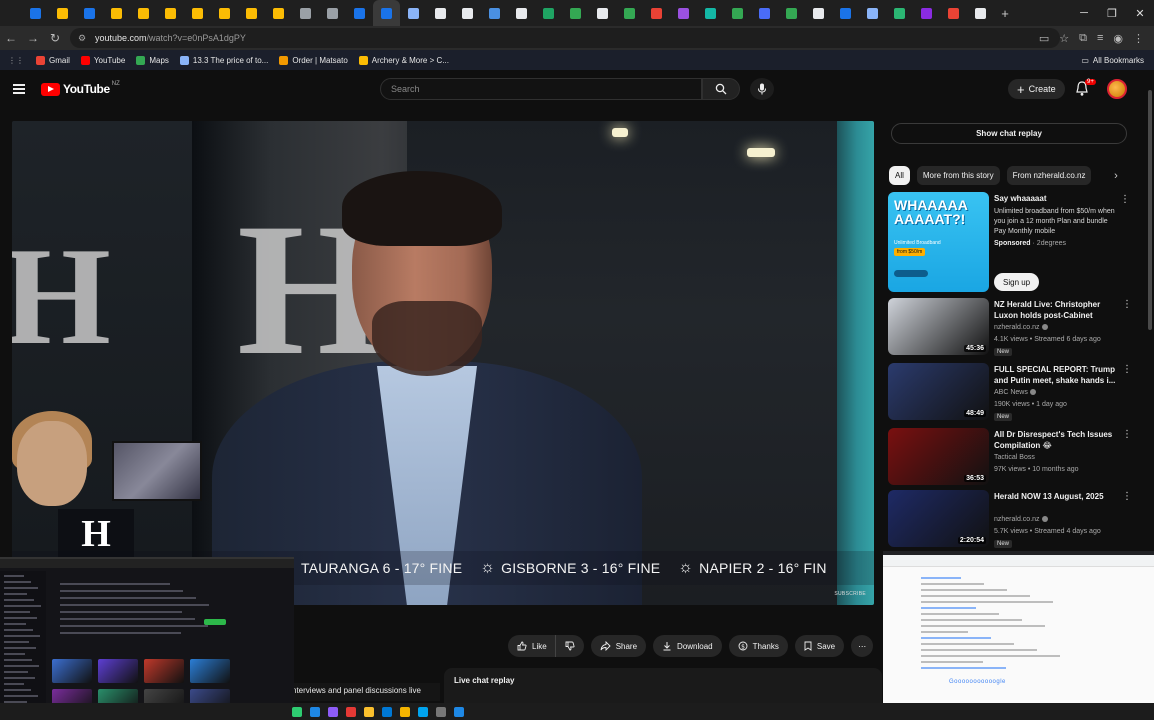 The image size is (1154, 720). What do you see at coordinates (1117, 89) in the screenshot?
I see `account-avatar` at bounding box center [1117, 89].